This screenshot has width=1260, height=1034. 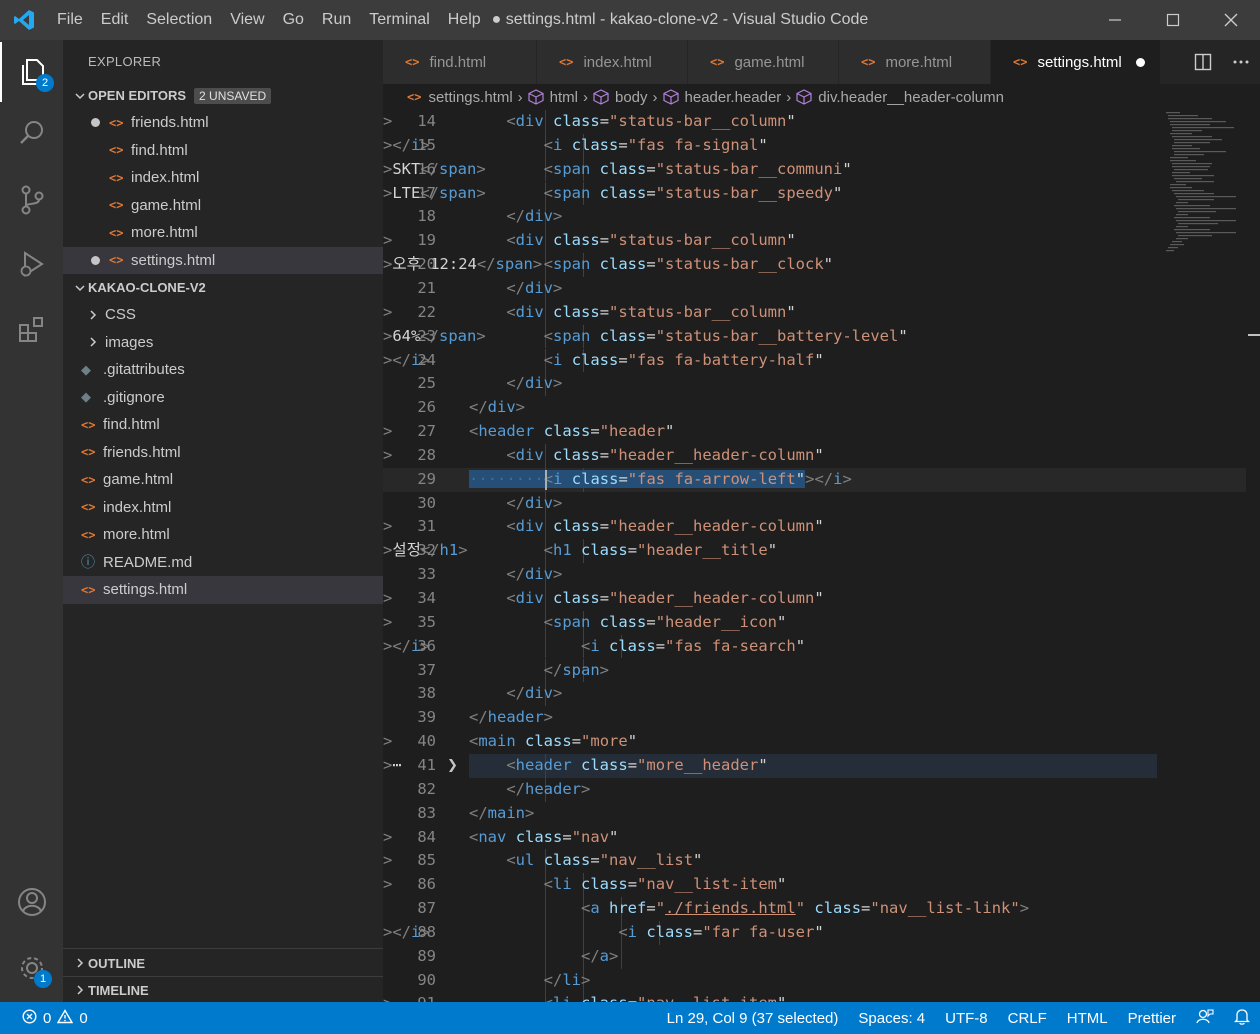 I want to click on feedback-icon, so click(x=1205, y=1018).